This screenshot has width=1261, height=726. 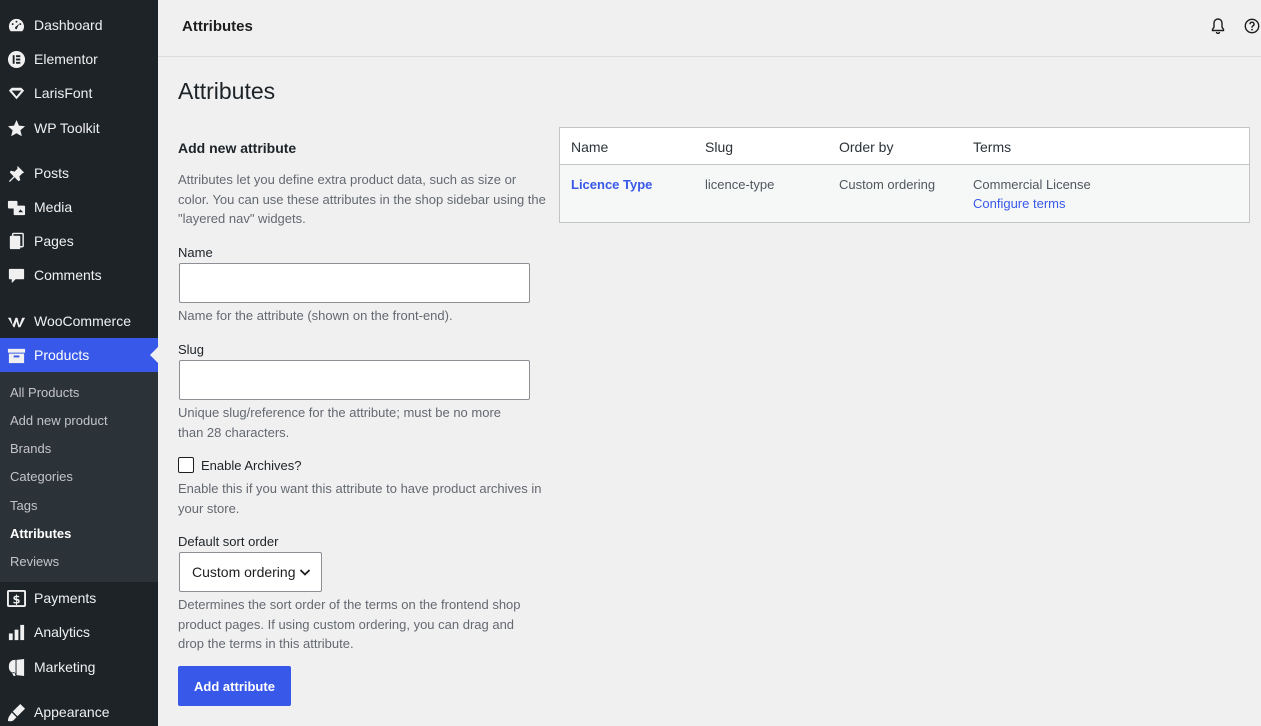 I want to click on sidebar-item-comments: Comments, so click(x=79, y=275).